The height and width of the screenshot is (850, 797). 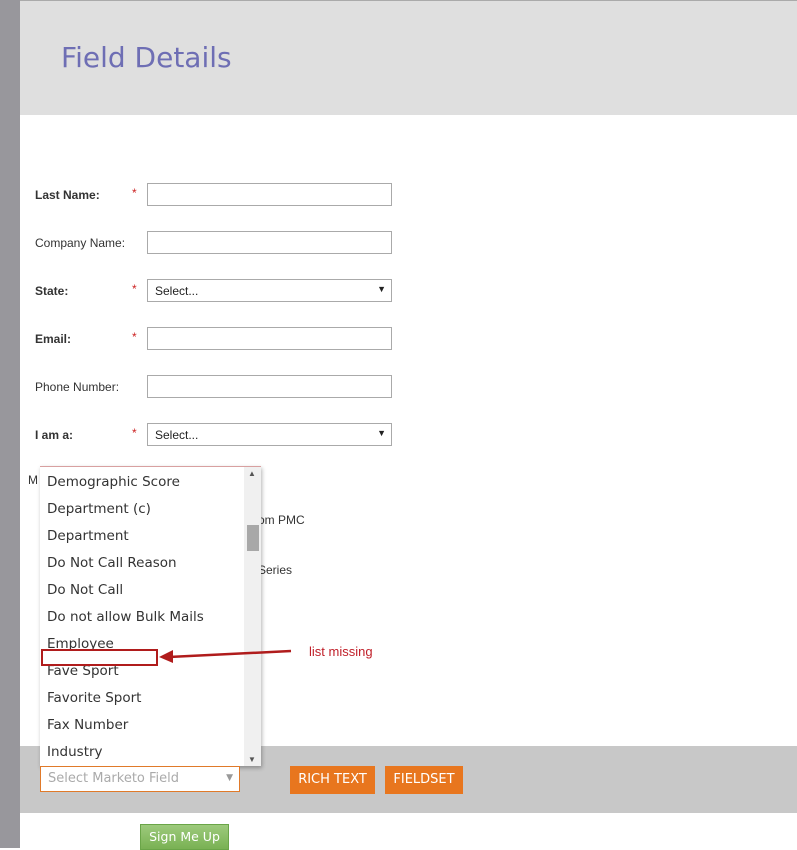 I want to click on dropdown-option: Do Not Call, so click(x=141, y=590).